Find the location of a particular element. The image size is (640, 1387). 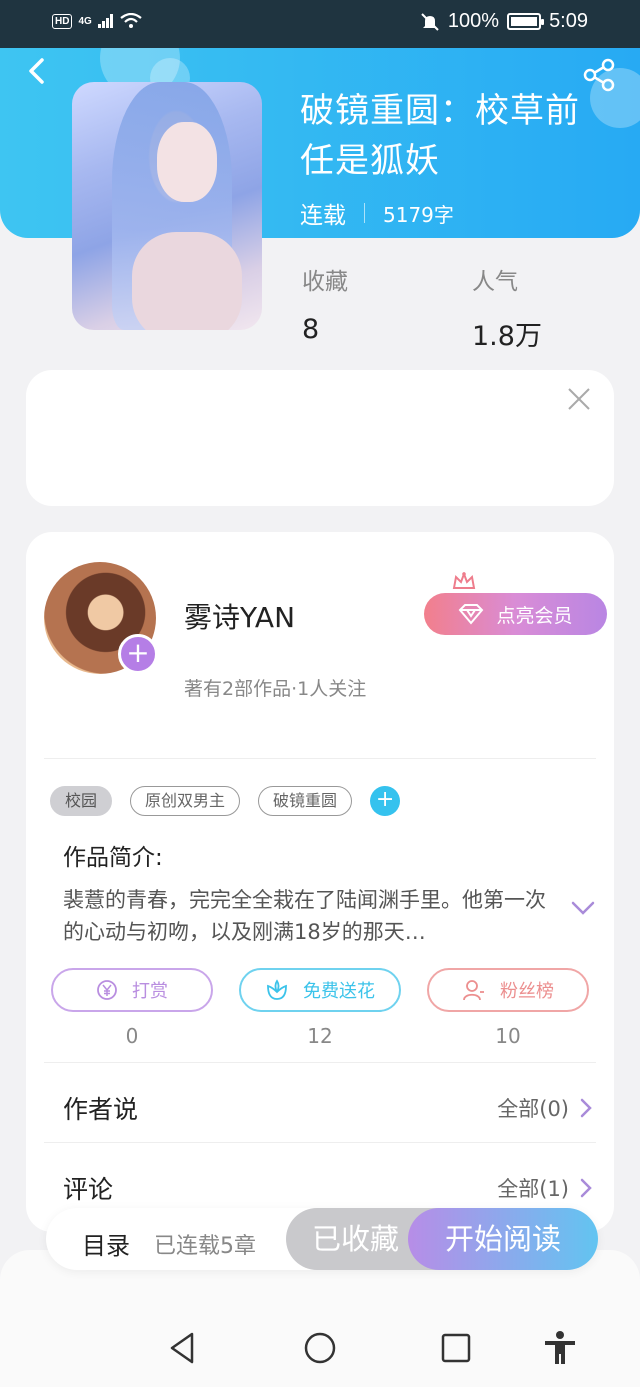

status-bar: HD 4G 100% 5:09 is located at coordinates (320, 24).